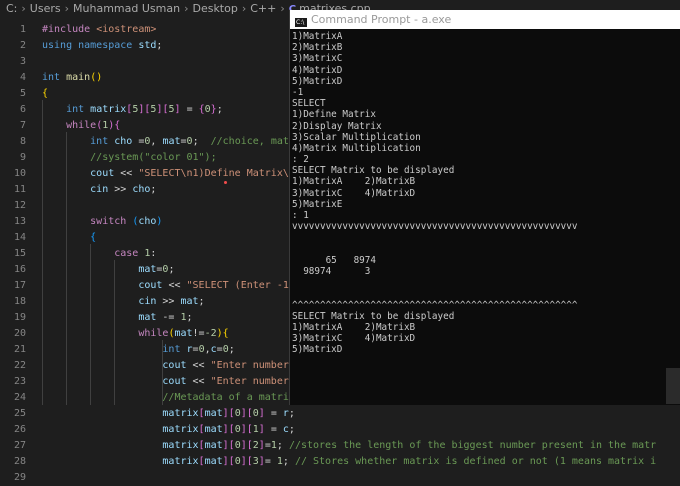  I want to click on code-token: cin, so click(99, 301).